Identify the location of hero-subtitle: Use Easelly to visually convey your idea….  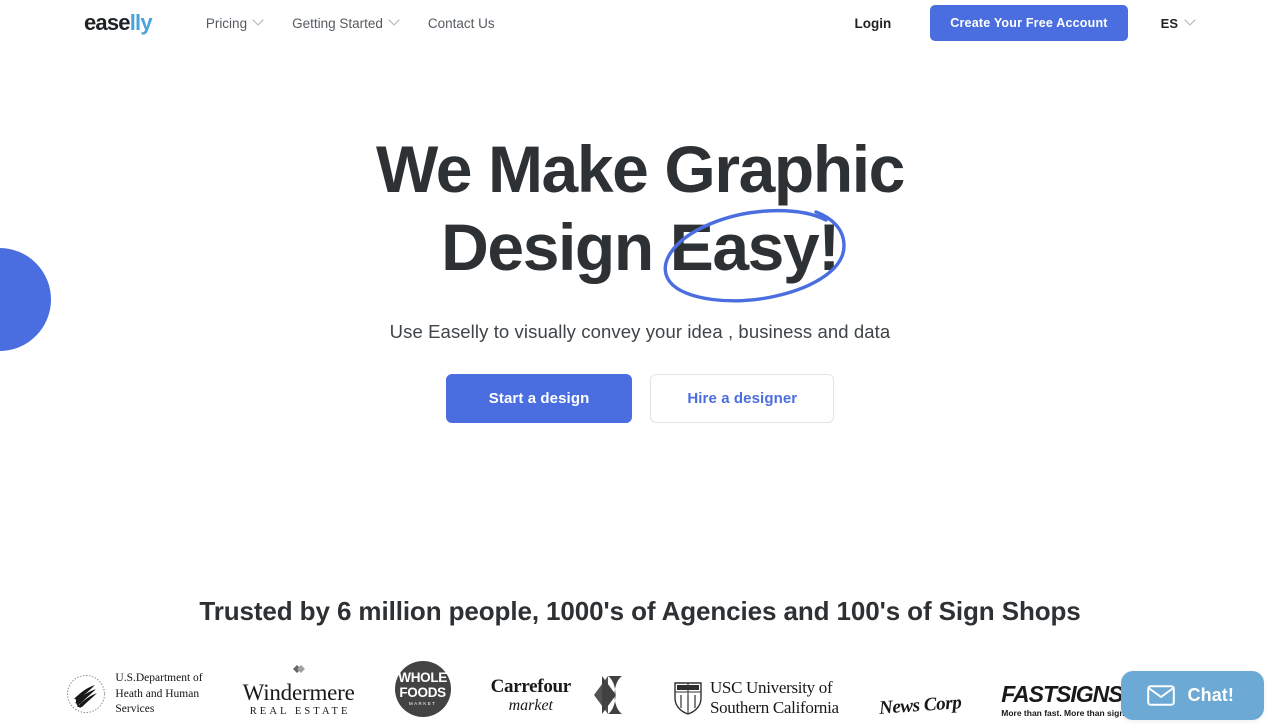
(640, 331).